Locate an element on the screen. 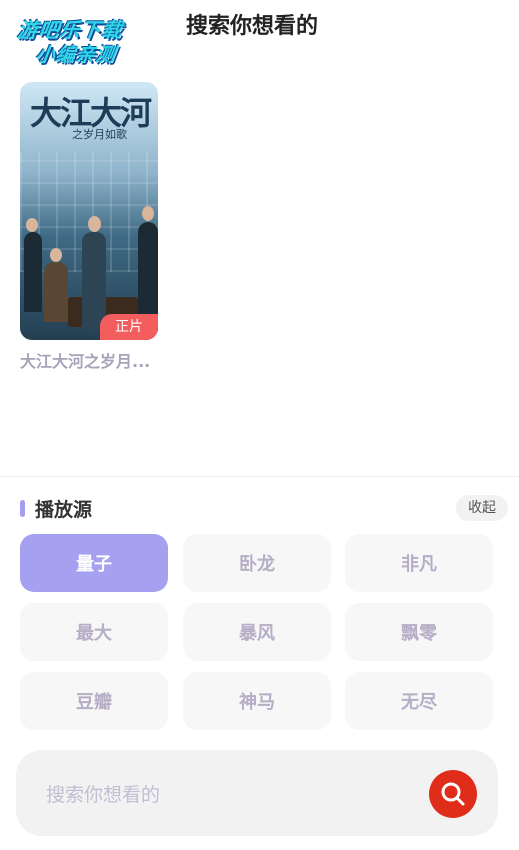 The image size is (519, 850). source-button-wujin: 无尽 is located at coordinates (419, 701).